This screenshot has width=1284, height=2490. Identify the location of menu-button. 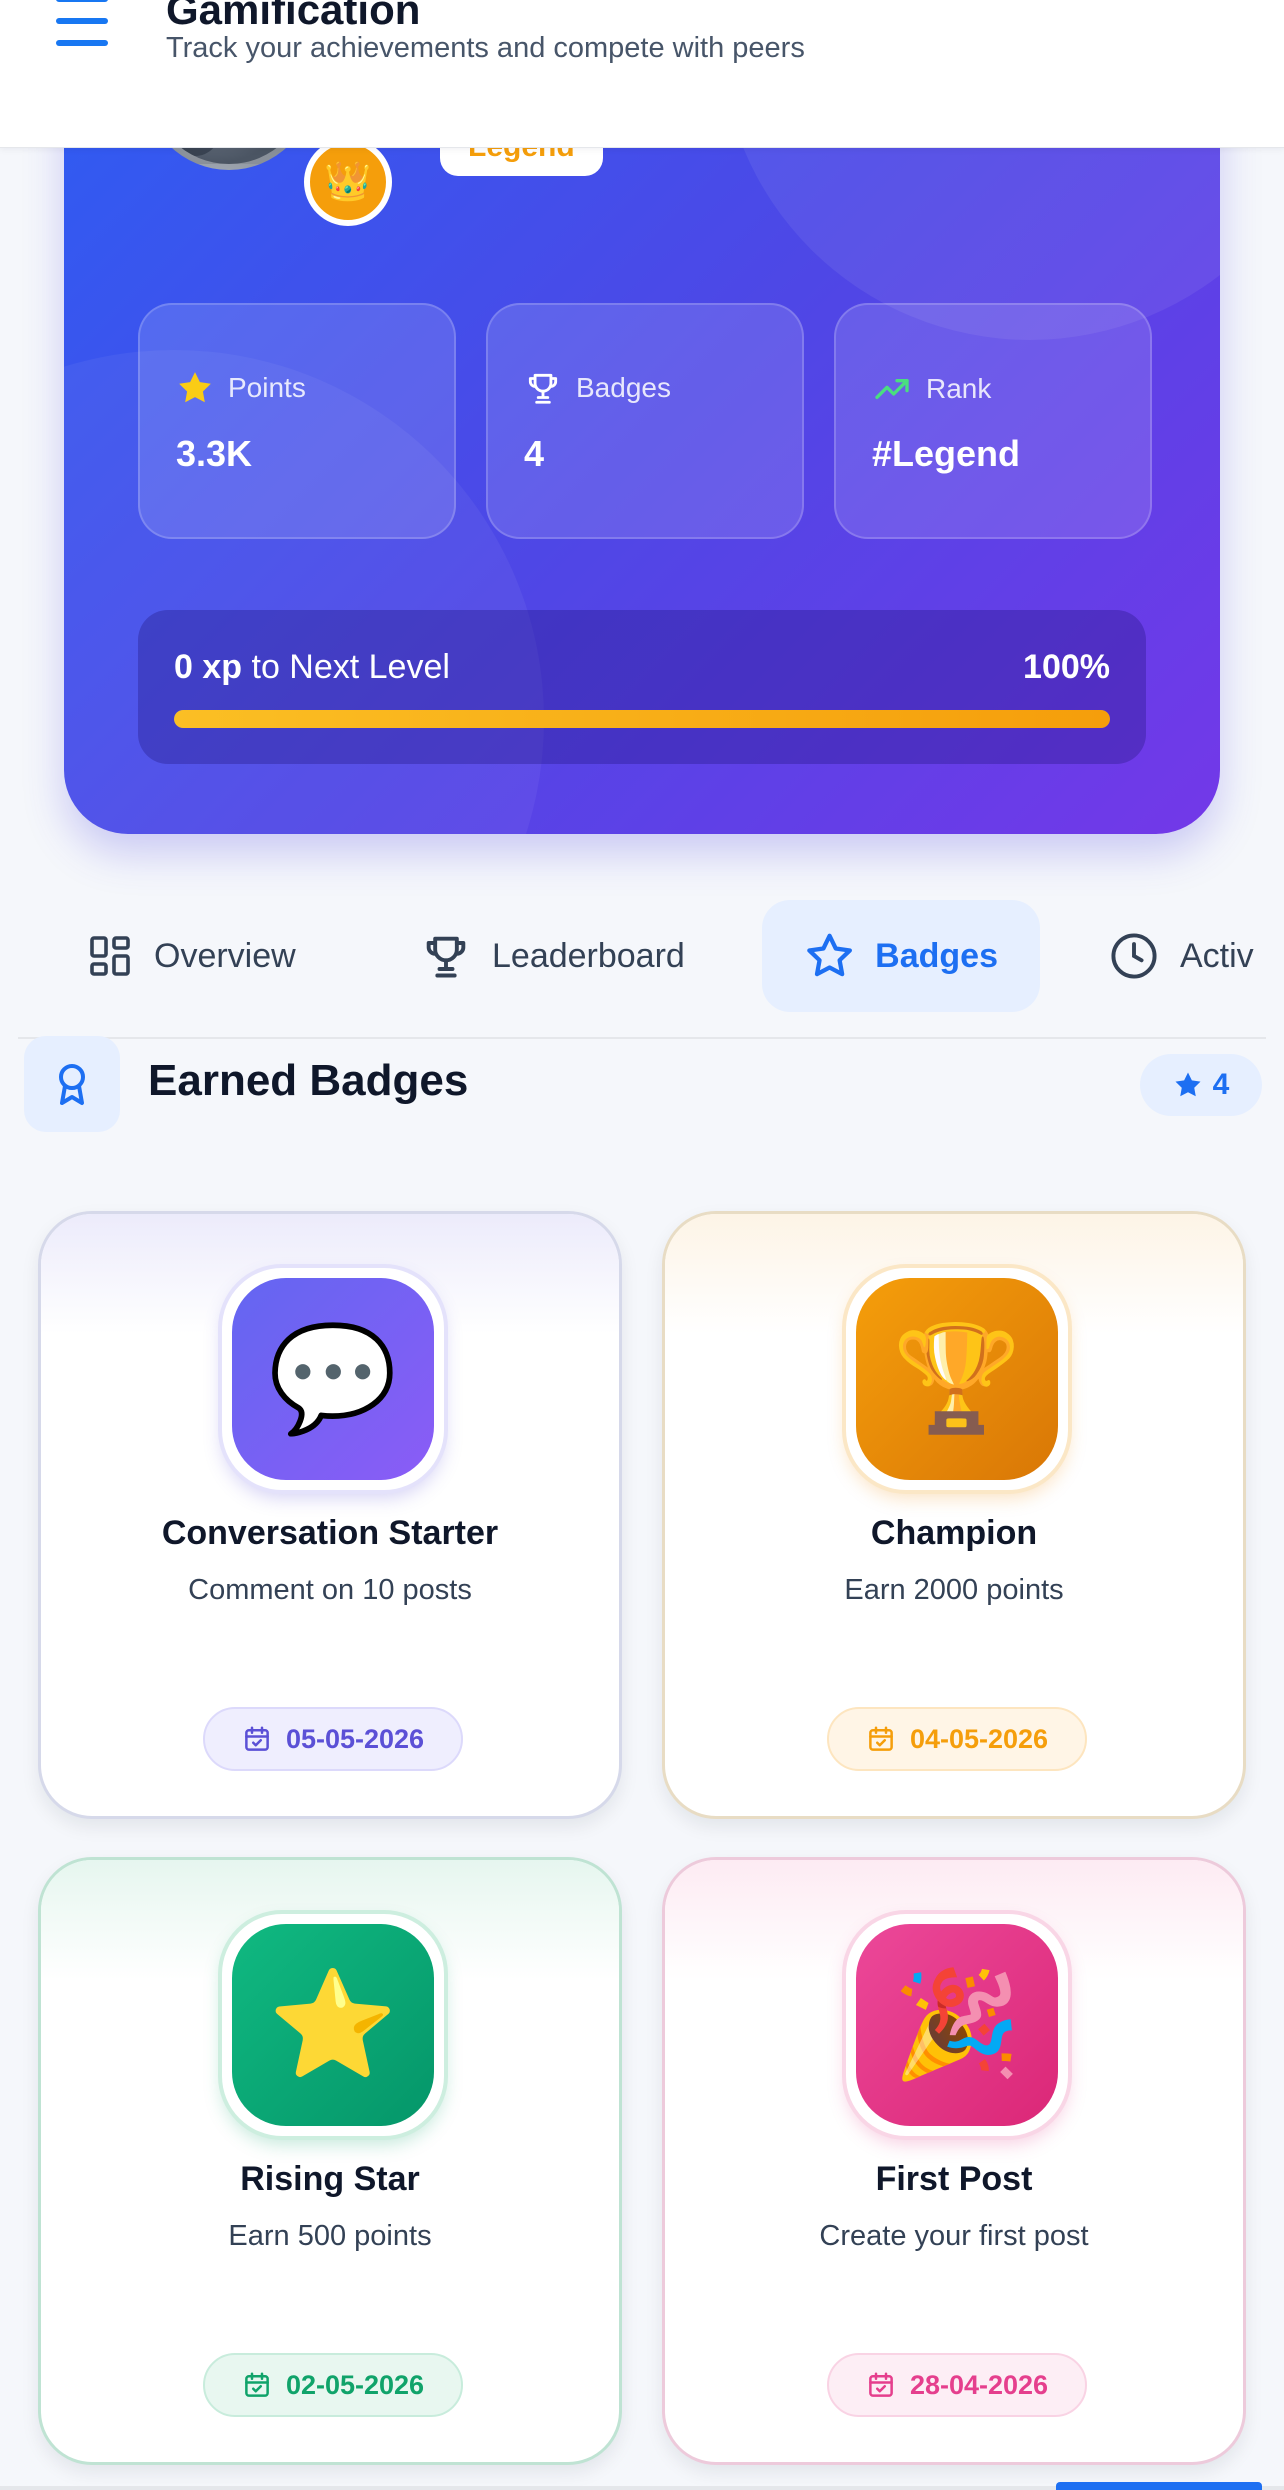
(82, 24).